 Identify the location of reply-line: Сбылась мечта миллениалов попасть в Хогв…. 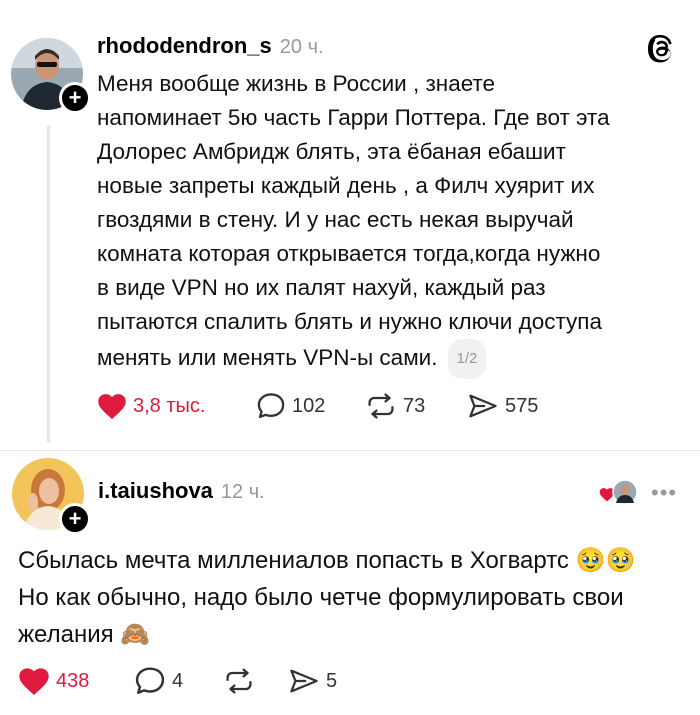
(327, 560).